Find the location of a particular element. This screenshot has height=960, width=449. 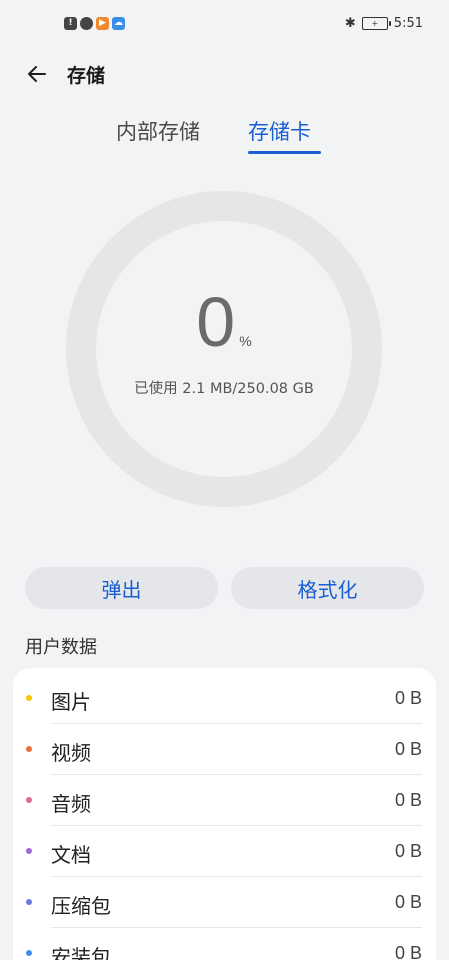

storage-tabs: 内部存储 存储卡 is located at coordinates (224, 138).